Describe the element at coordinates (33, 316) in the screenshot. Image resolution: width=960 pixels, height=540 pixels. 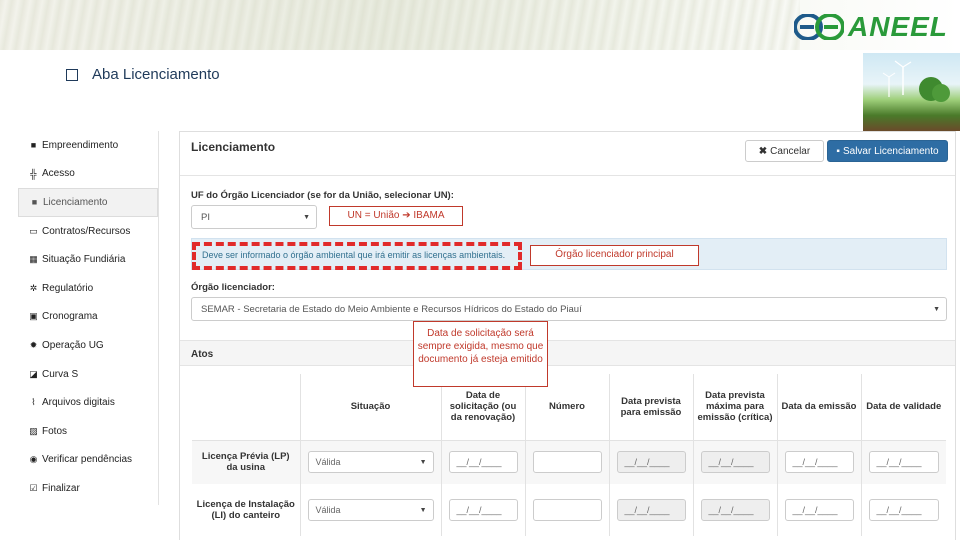
I see `calendar-icon: ▣` at that location.